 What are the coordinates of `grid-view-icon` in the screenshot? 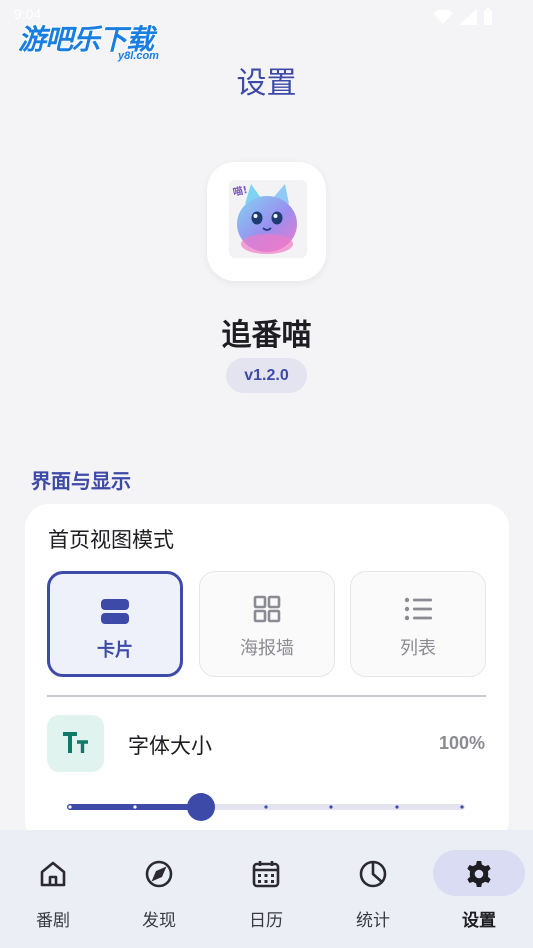 It's located at (267, 611).